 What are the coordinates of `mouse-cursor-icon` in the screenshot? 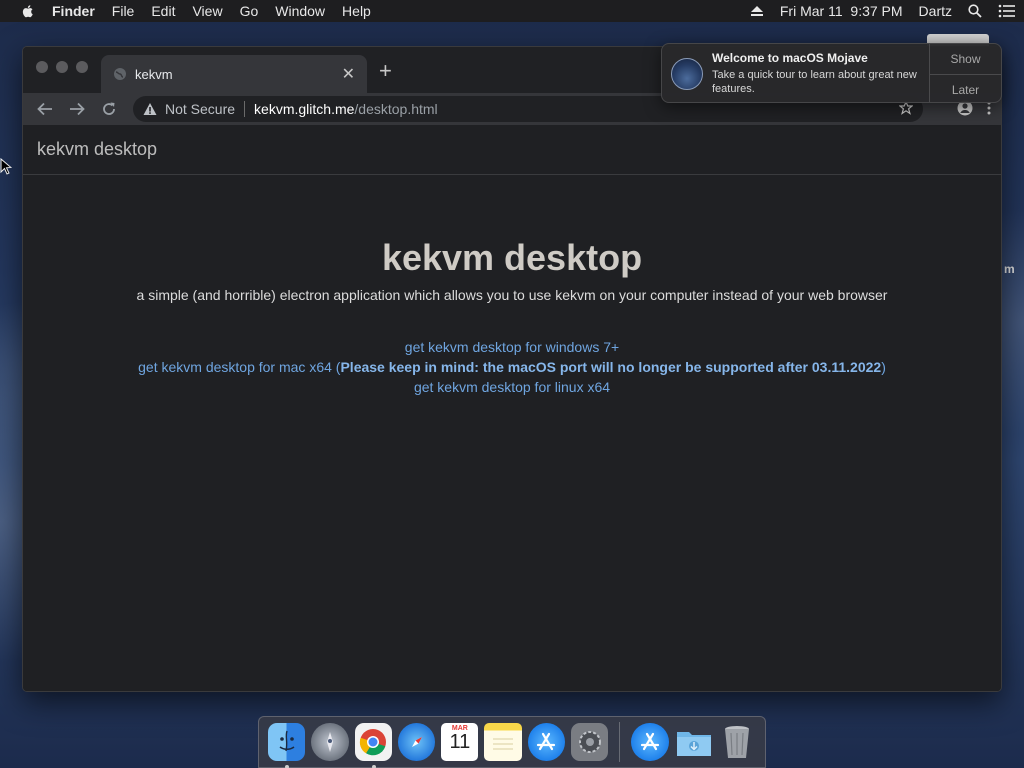 It's located at (6, 166).